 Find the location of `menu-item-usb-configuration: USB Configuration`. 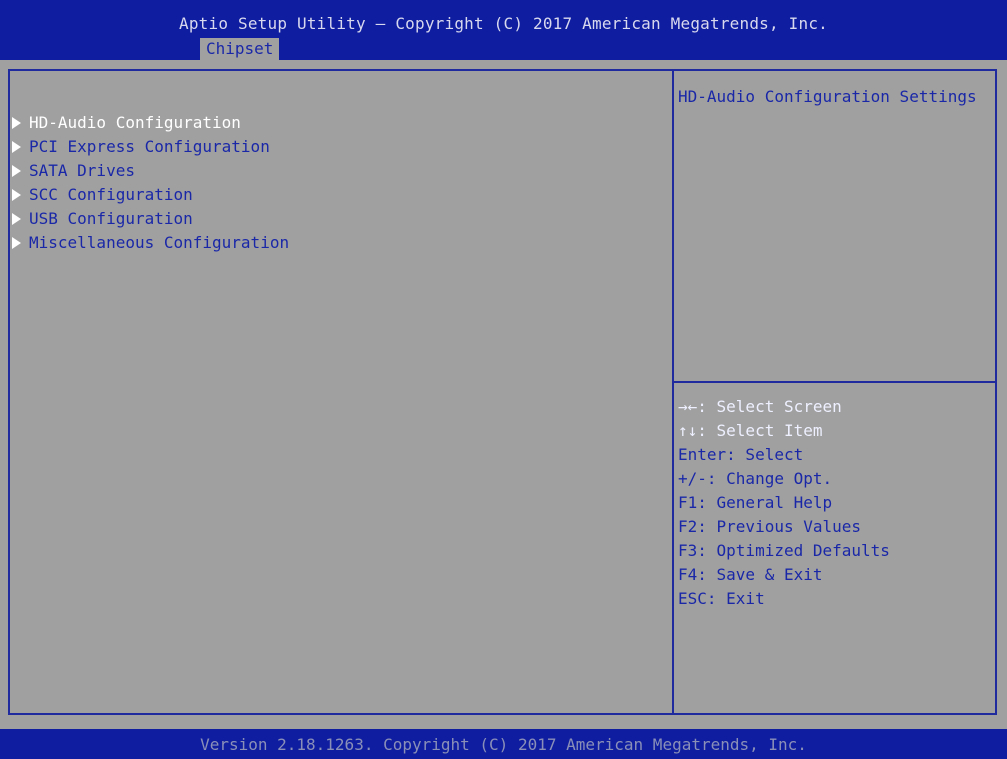

menu-item-usb-configuration: USB Configuration is located at coordinates (150, 219).